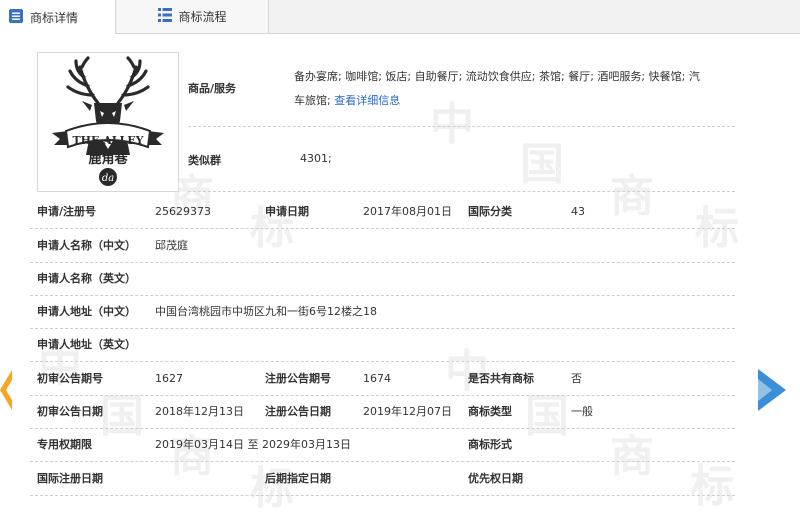 The width and height of the screenshot is (800, 516). I want to click on field-value: 25629373, so click(183, 211).